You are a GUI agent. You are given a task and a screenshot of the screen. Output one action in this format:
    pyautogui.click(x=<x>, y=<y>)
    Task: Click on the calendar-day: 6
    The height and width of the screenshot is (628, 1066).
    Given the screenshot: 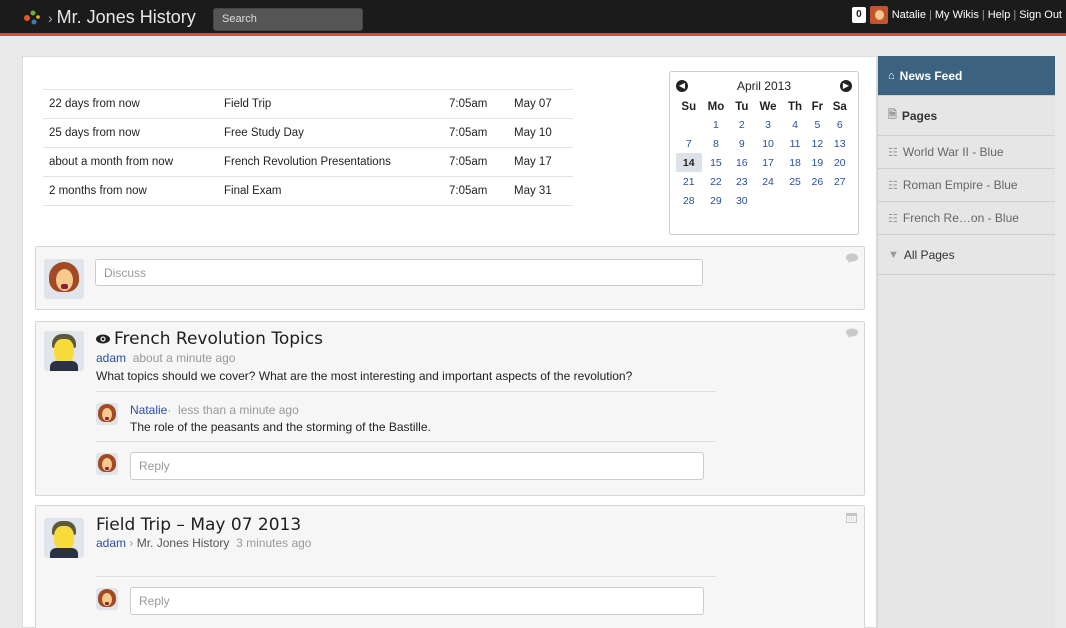 What is the action you would take?
    pyautogui.click(x=840, y=124)
    